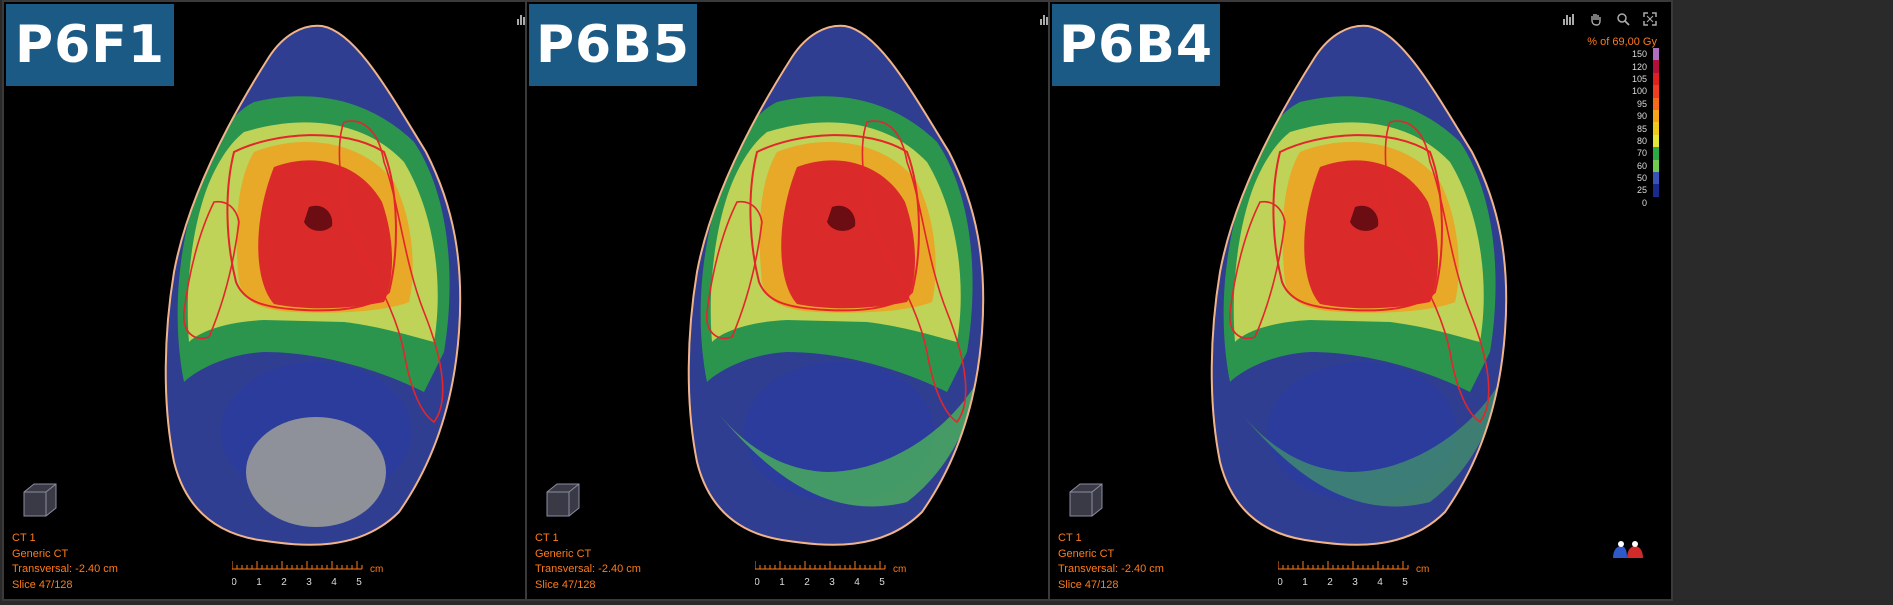 The height and width of the screenshot is (605, 1893). I want to click on legend-row: 95, so click(1641, 103).